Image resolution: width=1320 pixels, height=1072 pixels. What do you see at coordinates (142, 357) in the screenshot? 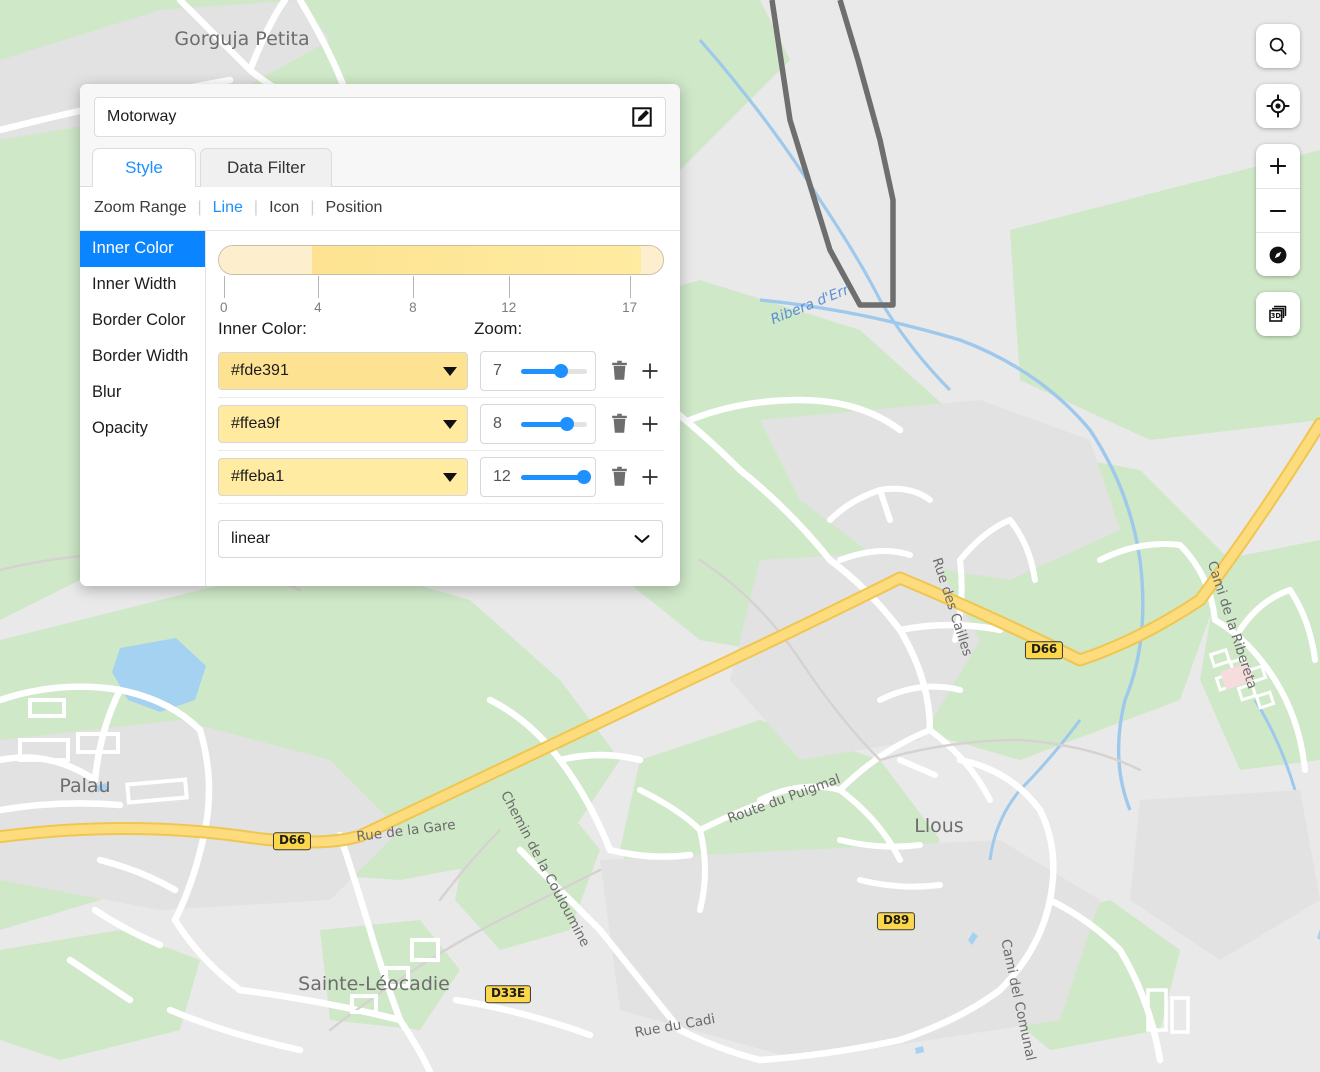
I see `property-item-border-width: Border Width` at bounding box center [142, 357].